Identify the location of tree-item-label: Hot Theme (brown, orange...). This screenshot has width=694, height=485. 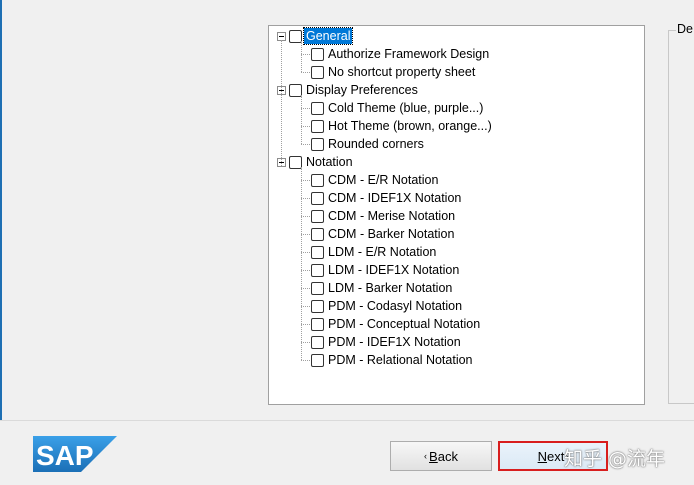
(410, 126).